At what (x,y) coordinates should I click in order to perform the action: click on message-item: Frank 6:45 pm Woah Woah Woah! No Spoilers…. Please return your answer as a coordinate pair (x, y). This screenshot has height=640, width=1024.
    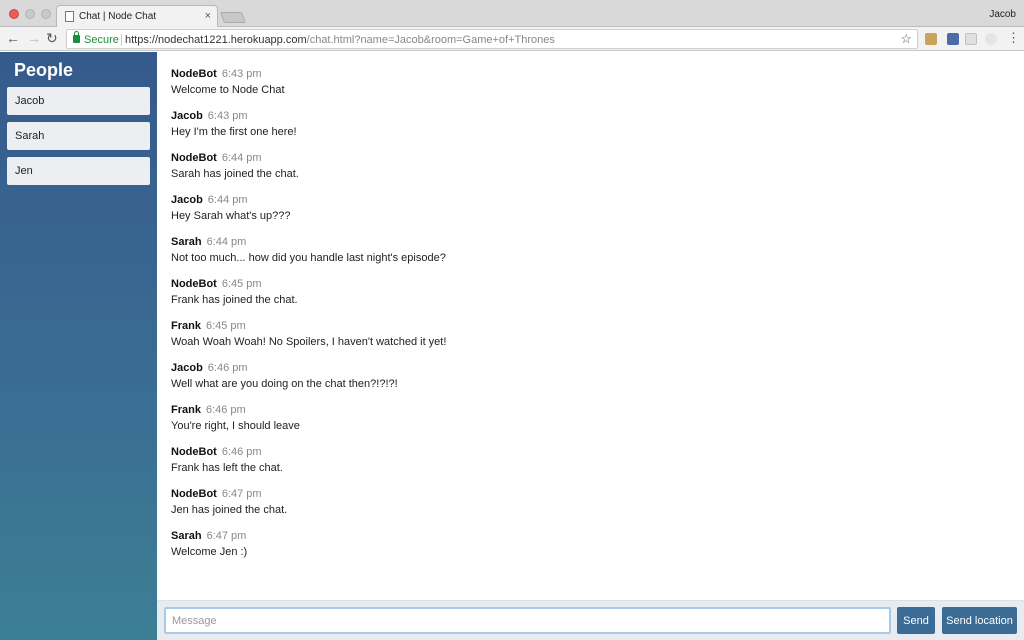
    Looking at the image, I should click on (308, 340).